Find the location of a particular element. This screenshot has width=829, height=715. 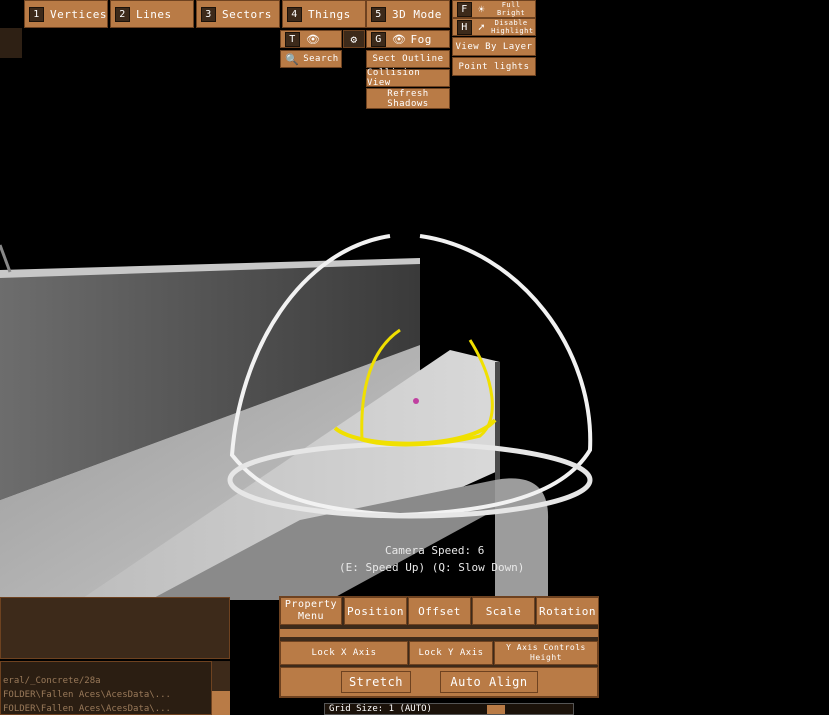

panel-divider is located at coordinates (439, 633).